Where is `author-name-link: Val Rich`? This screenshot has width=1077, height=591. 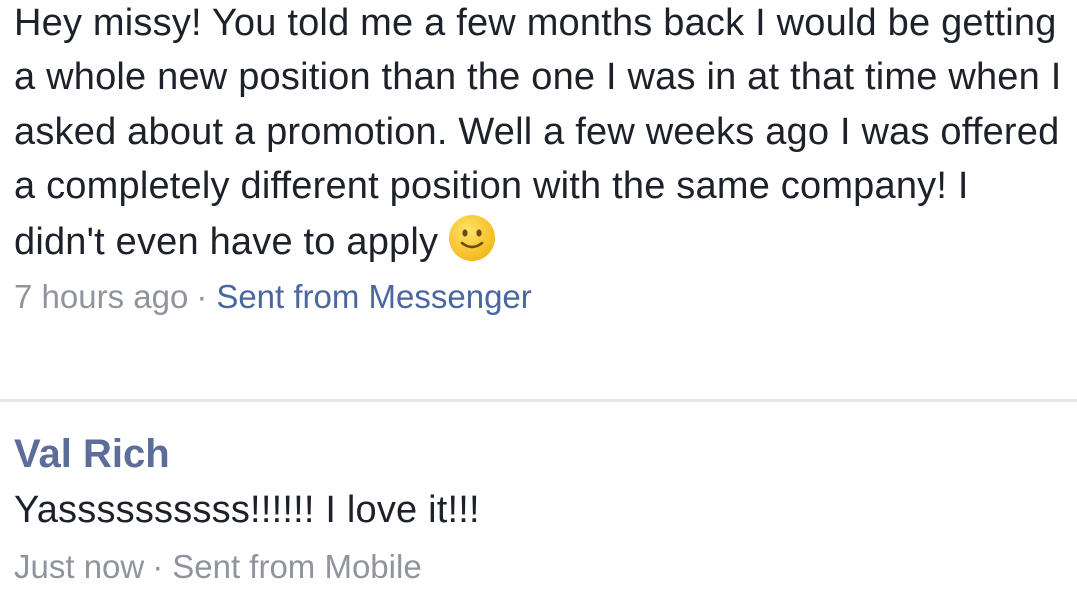
author-name-link: Val Rich is located at coordinates (538, 454).